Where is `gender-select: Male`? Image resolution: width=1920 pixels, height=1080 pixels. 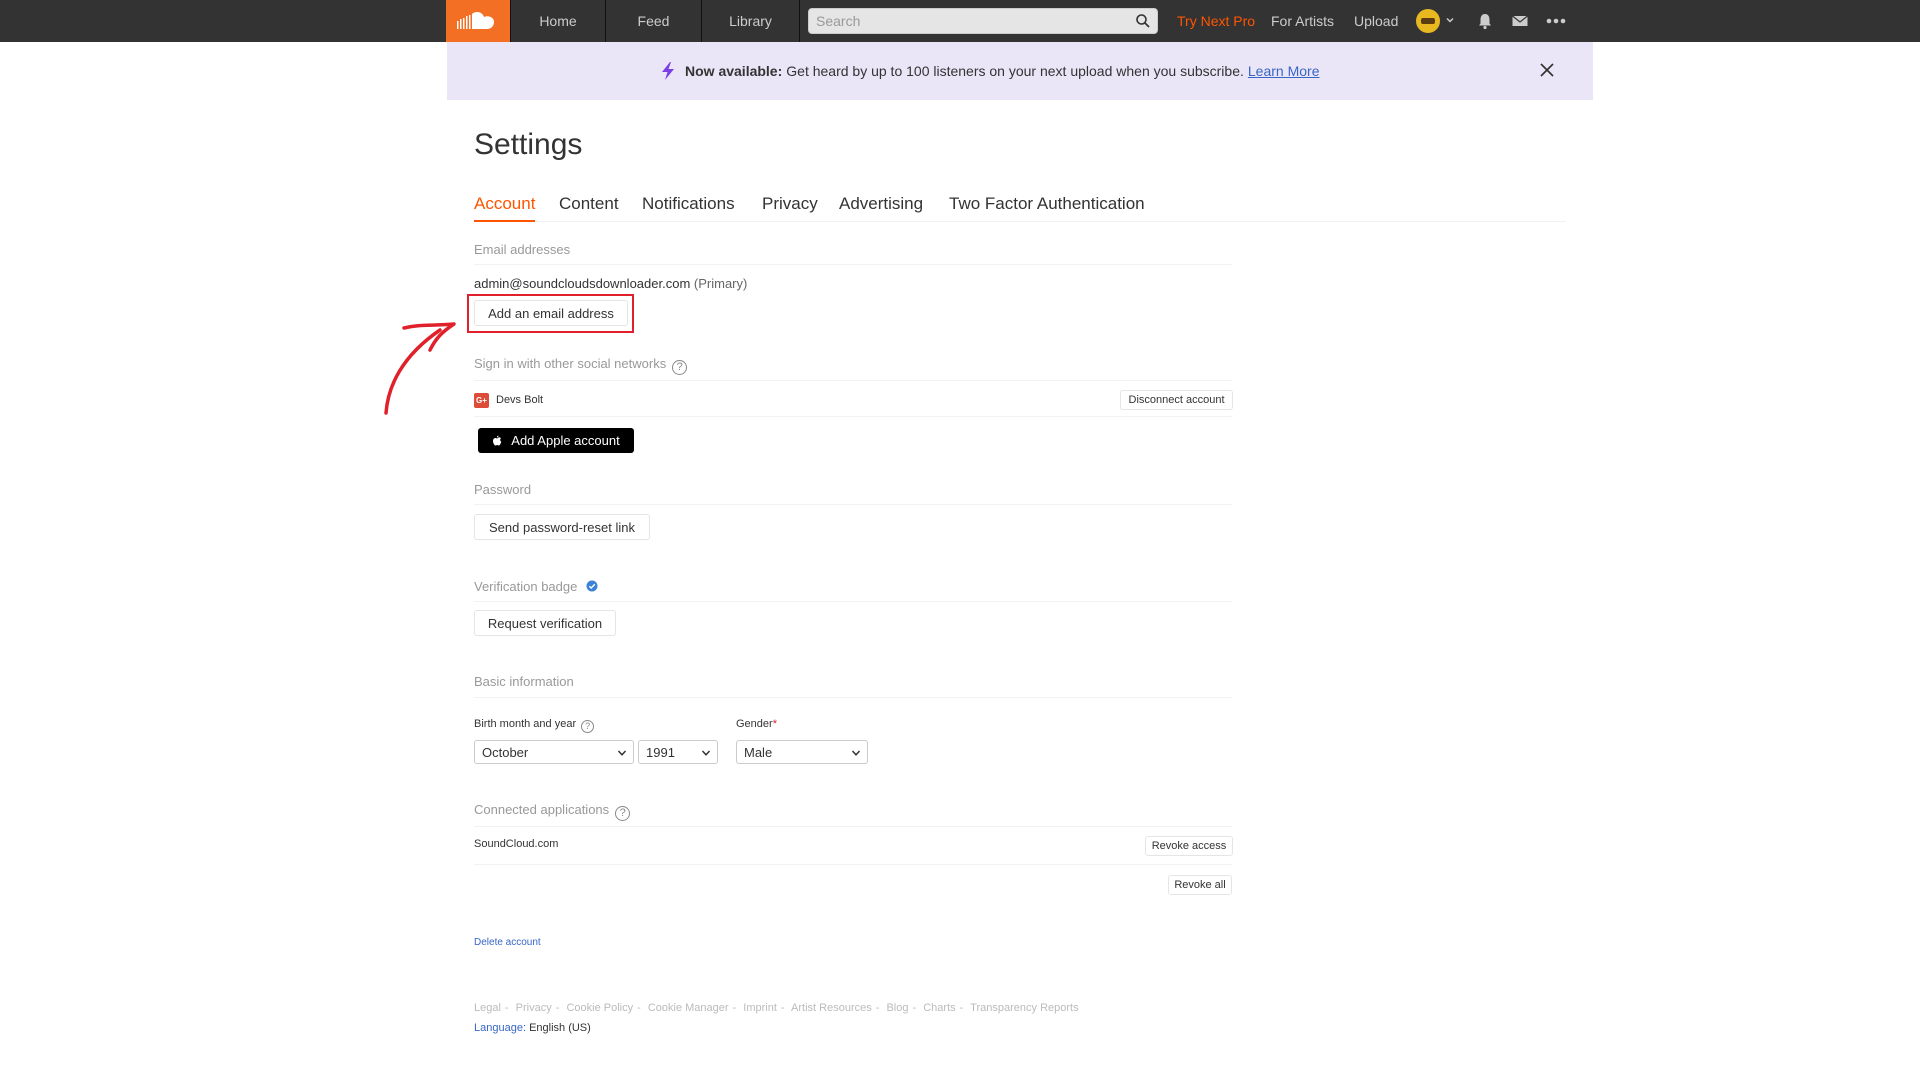
gender-select: Male is located at coordinates (802, 752).